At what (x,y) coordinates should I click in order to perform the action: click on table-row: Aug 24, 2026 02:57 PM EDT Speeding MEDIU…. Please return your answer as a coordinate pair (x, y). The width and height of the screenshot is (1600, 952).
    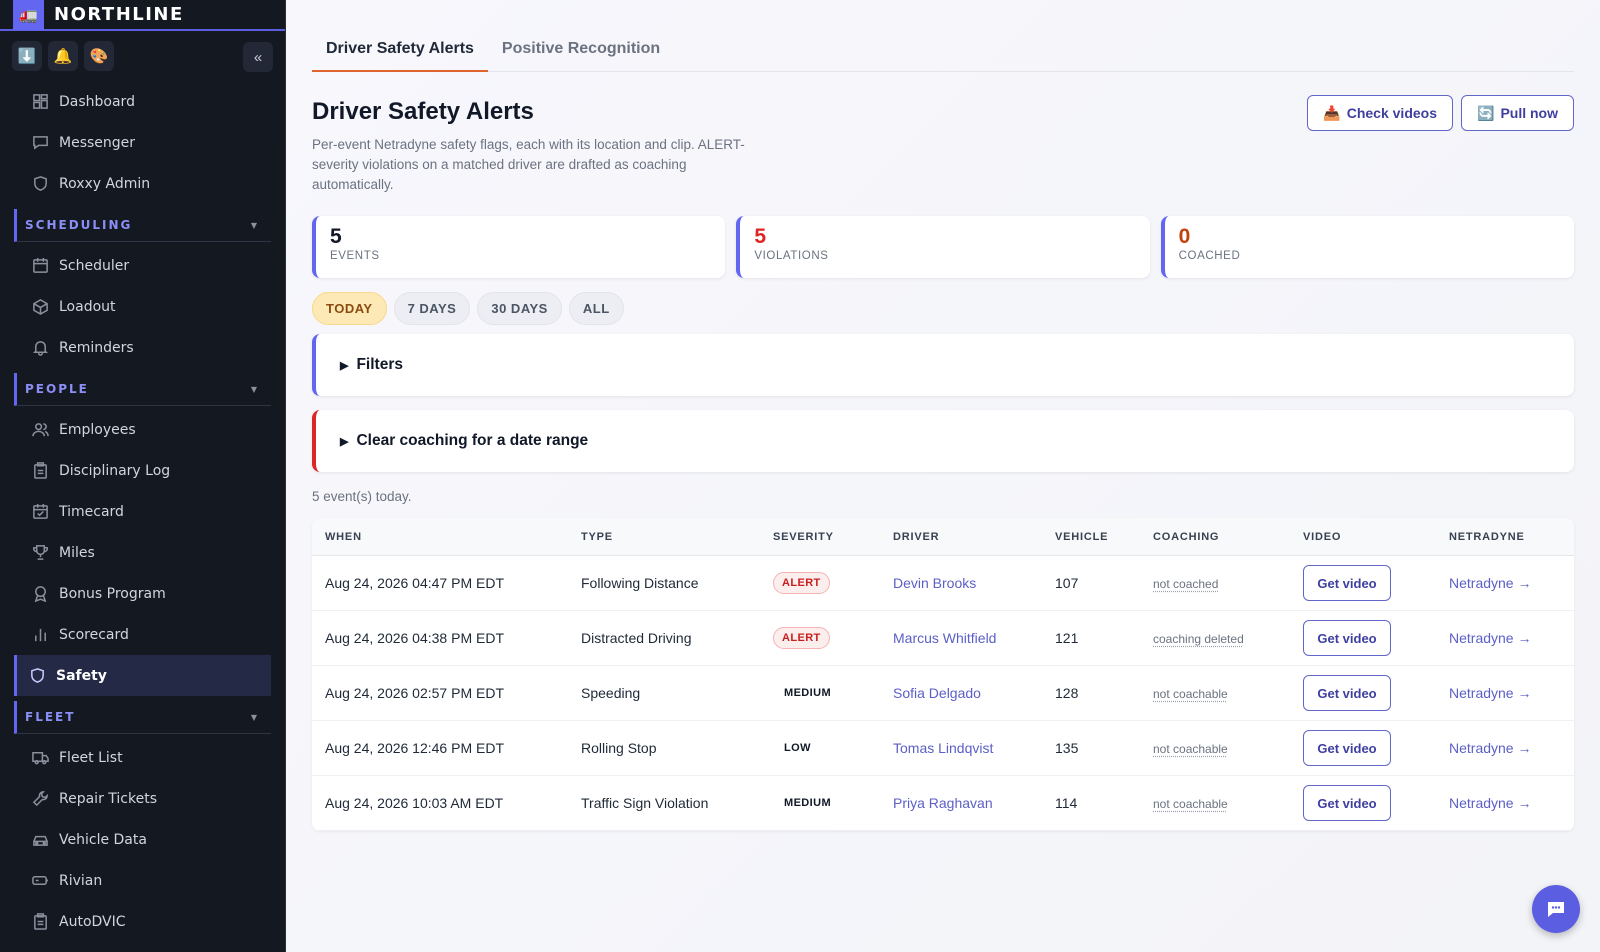
    Looking at the image, I should click on (943, 693).